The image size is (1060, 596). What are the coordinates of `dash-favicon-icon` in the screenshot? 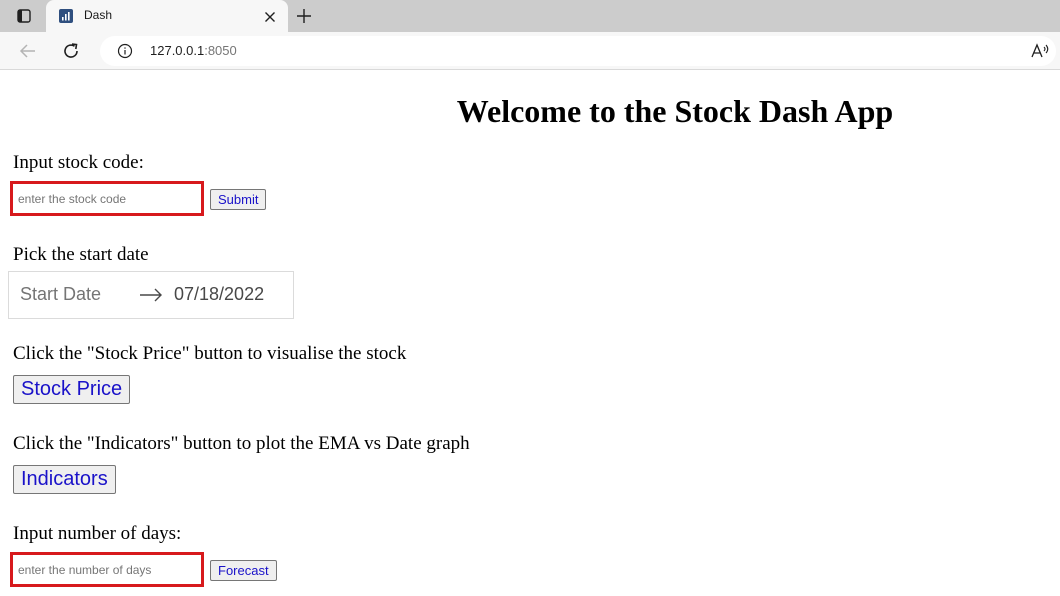 It's located at (66, 16).